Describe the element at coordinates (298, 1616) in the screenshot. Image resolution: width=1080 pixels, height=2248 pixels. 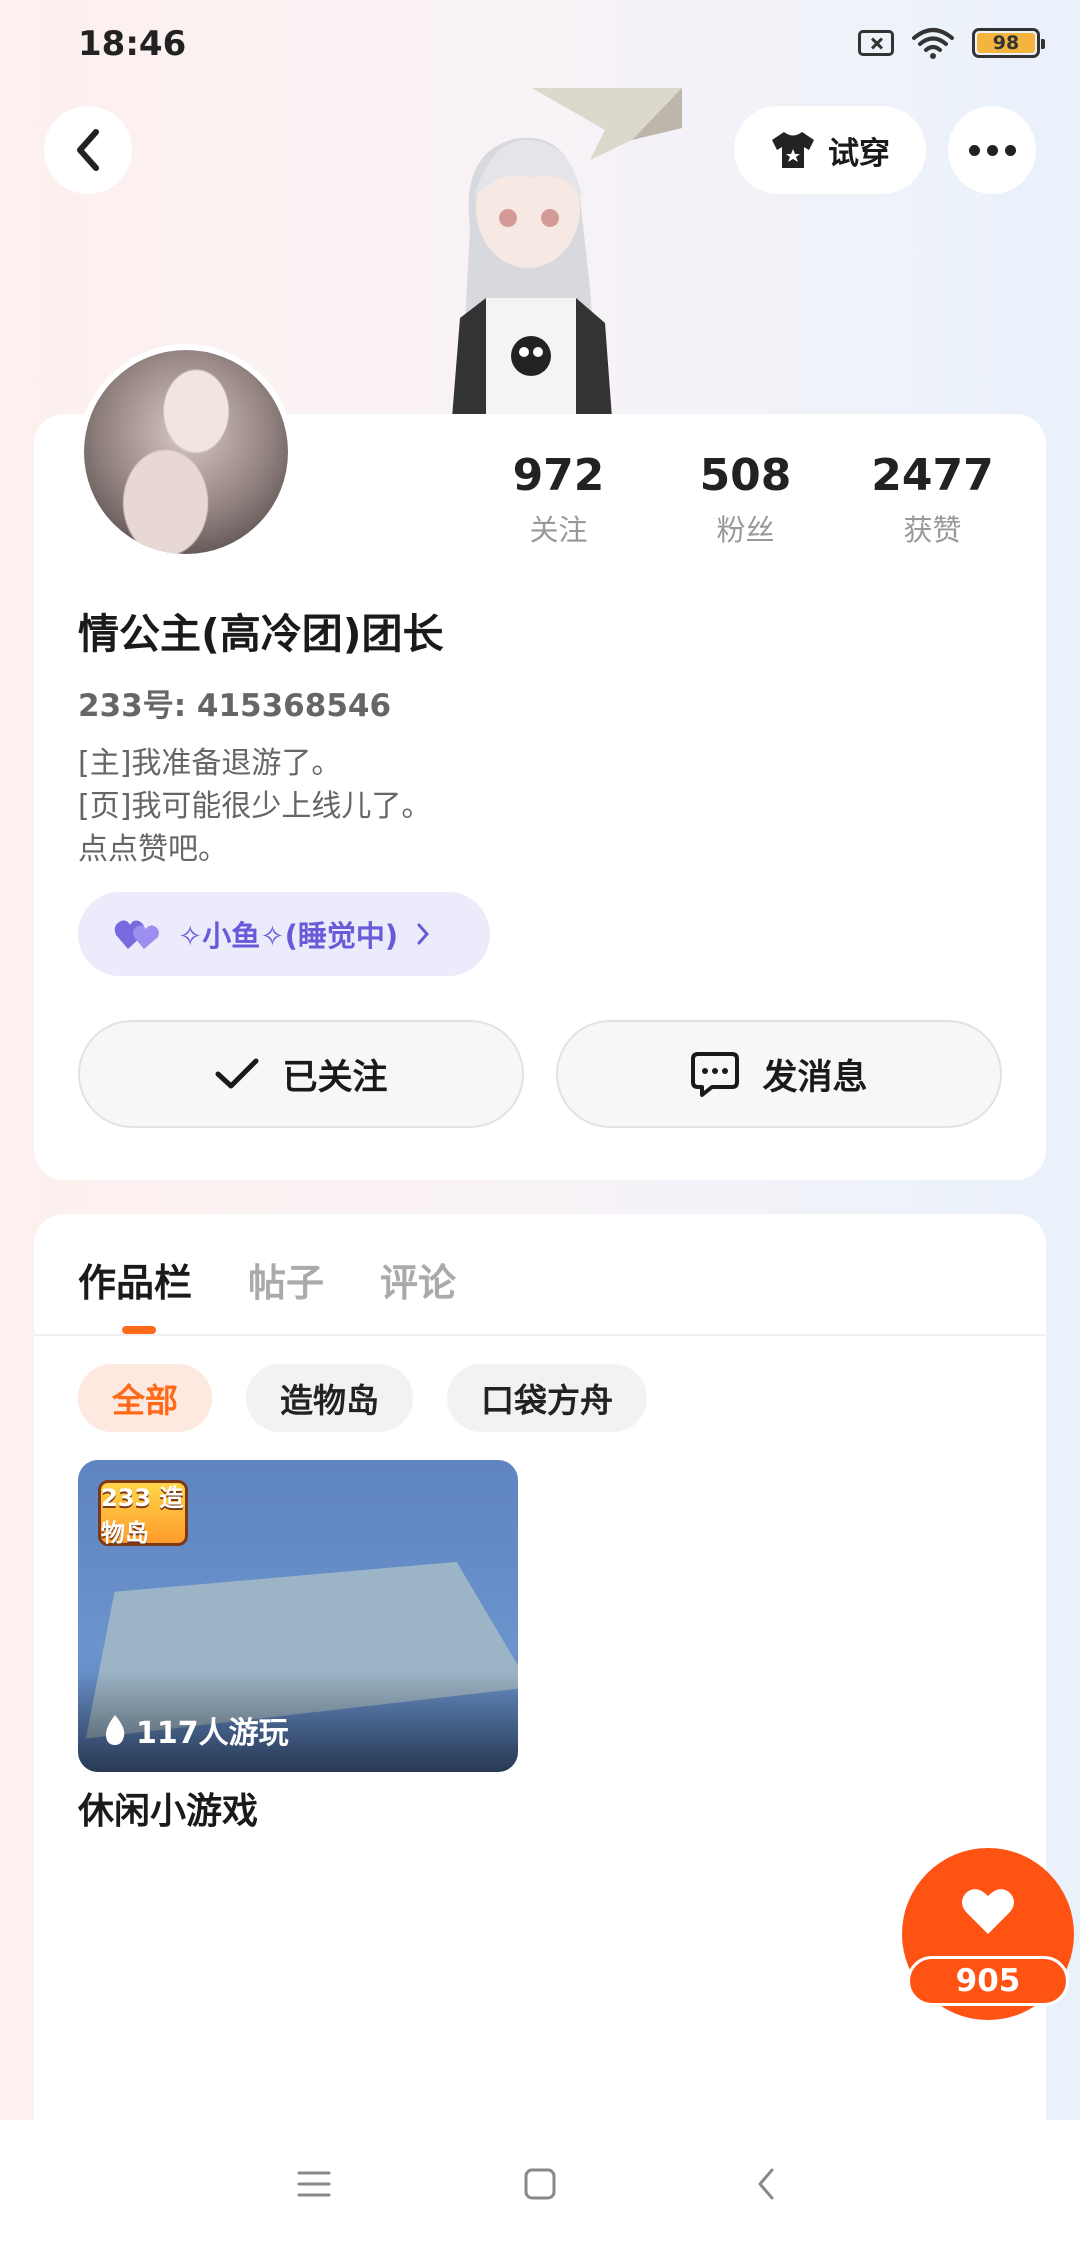
I see `game-card: 233 造物岛 117人游玩` at that location.